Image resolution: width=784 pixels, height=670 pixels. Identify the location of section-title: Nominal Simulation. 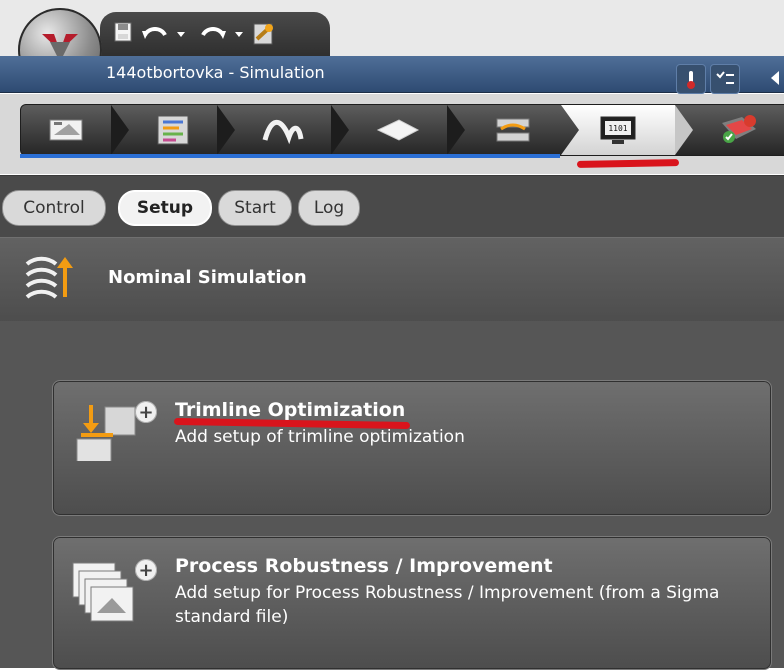
(207, 277).